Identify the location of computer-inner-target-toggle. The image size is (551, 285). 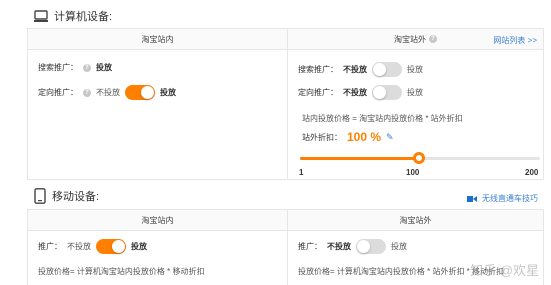
(140, 92).